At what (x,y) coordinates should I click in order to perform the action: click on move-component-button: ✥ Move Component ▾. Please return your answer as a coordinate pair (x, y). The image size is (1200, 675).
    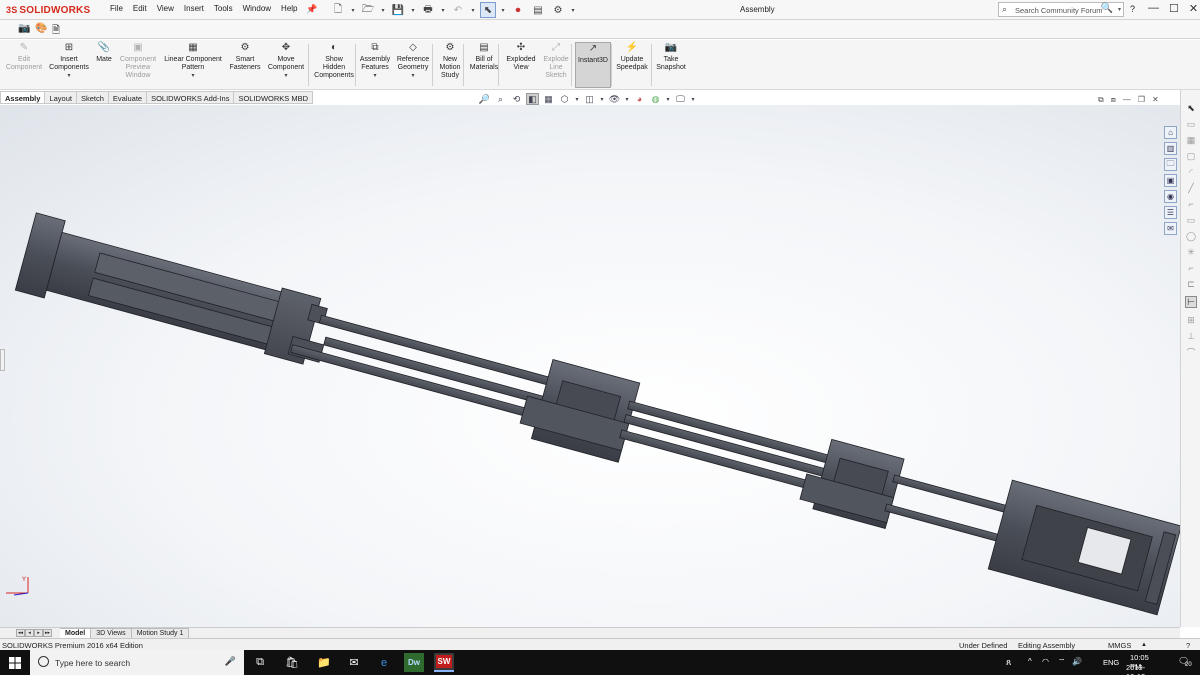
    Looking at the image, I should click on (286, 65).